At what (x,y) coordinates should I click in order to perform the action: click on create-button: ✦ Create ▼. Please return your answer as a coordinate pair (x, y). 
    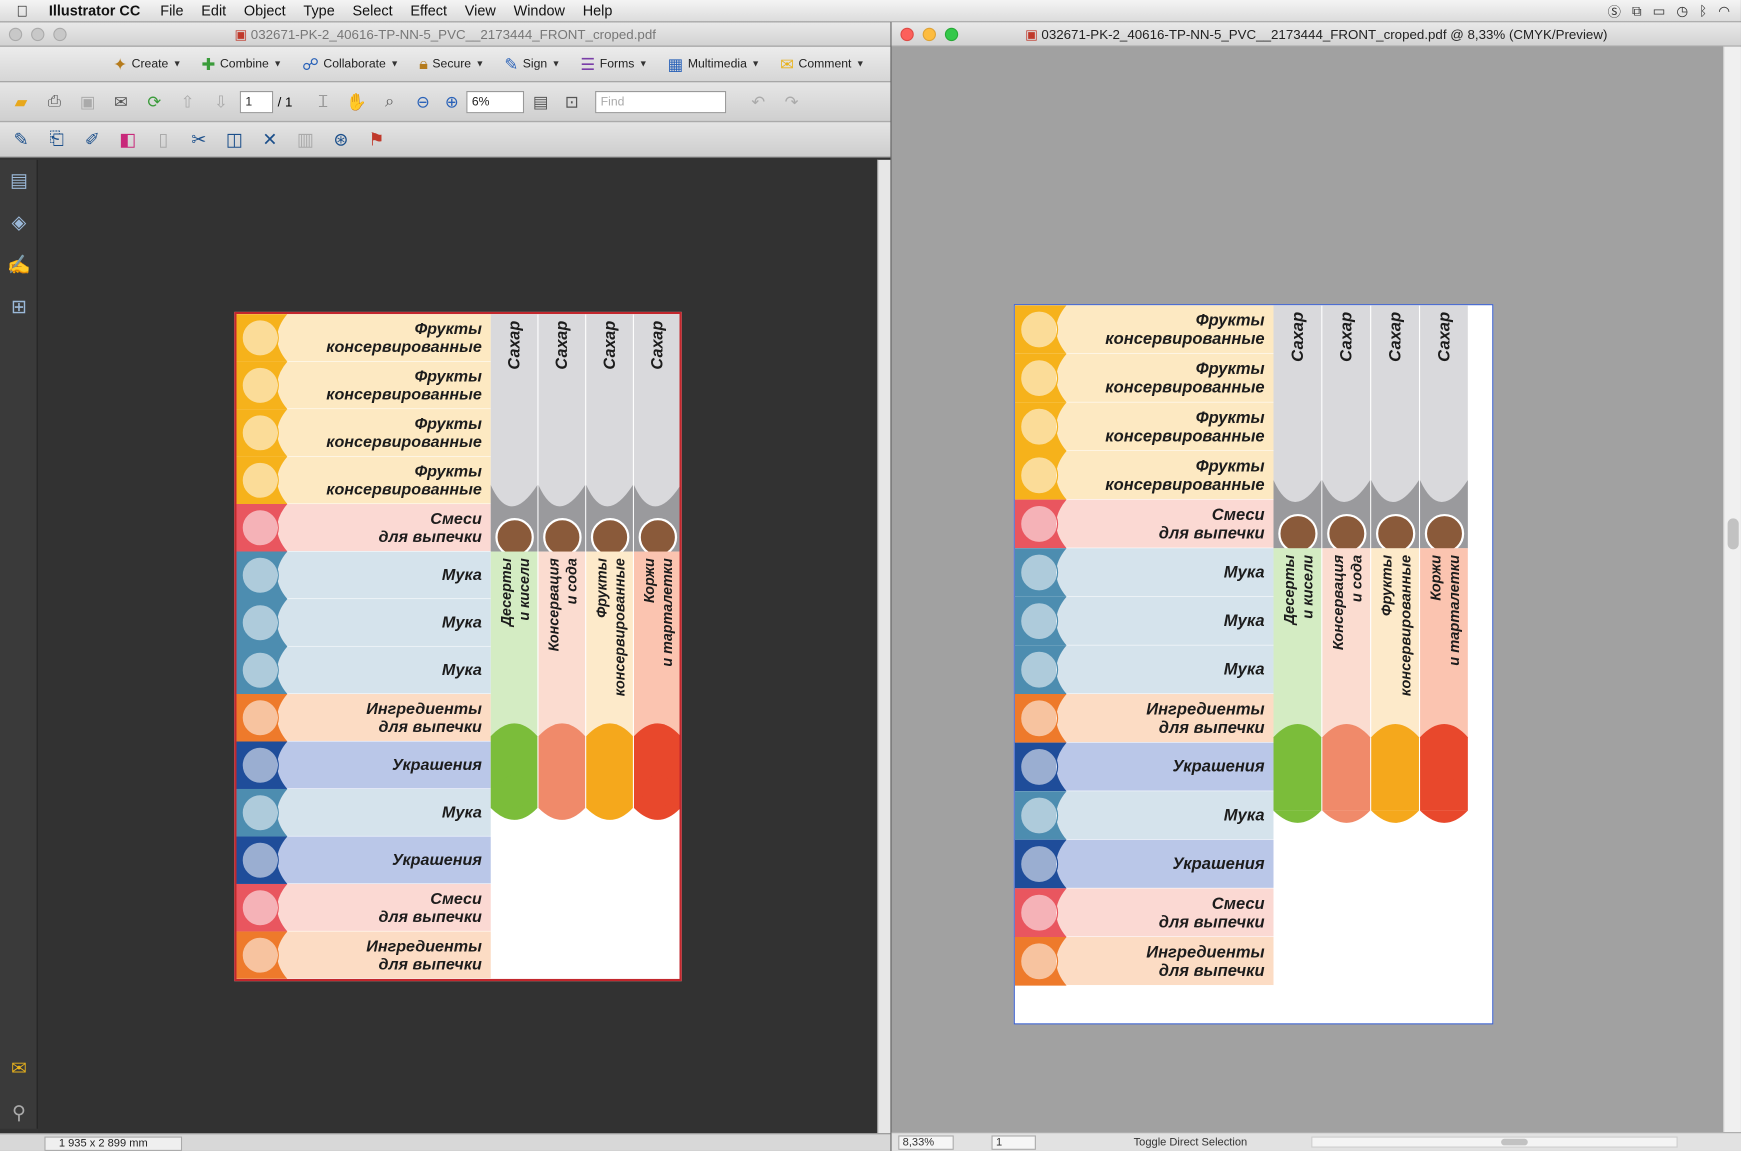
    Looking at the image, I should click on (148, 64).